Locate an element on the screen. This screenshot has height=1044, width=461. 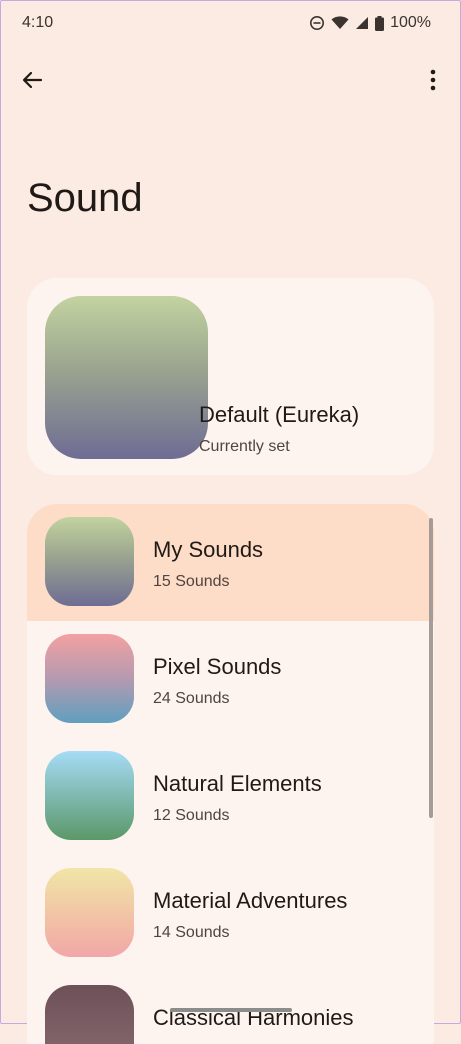
current-sound-status: Currently set is located at coordinates (244, 446).